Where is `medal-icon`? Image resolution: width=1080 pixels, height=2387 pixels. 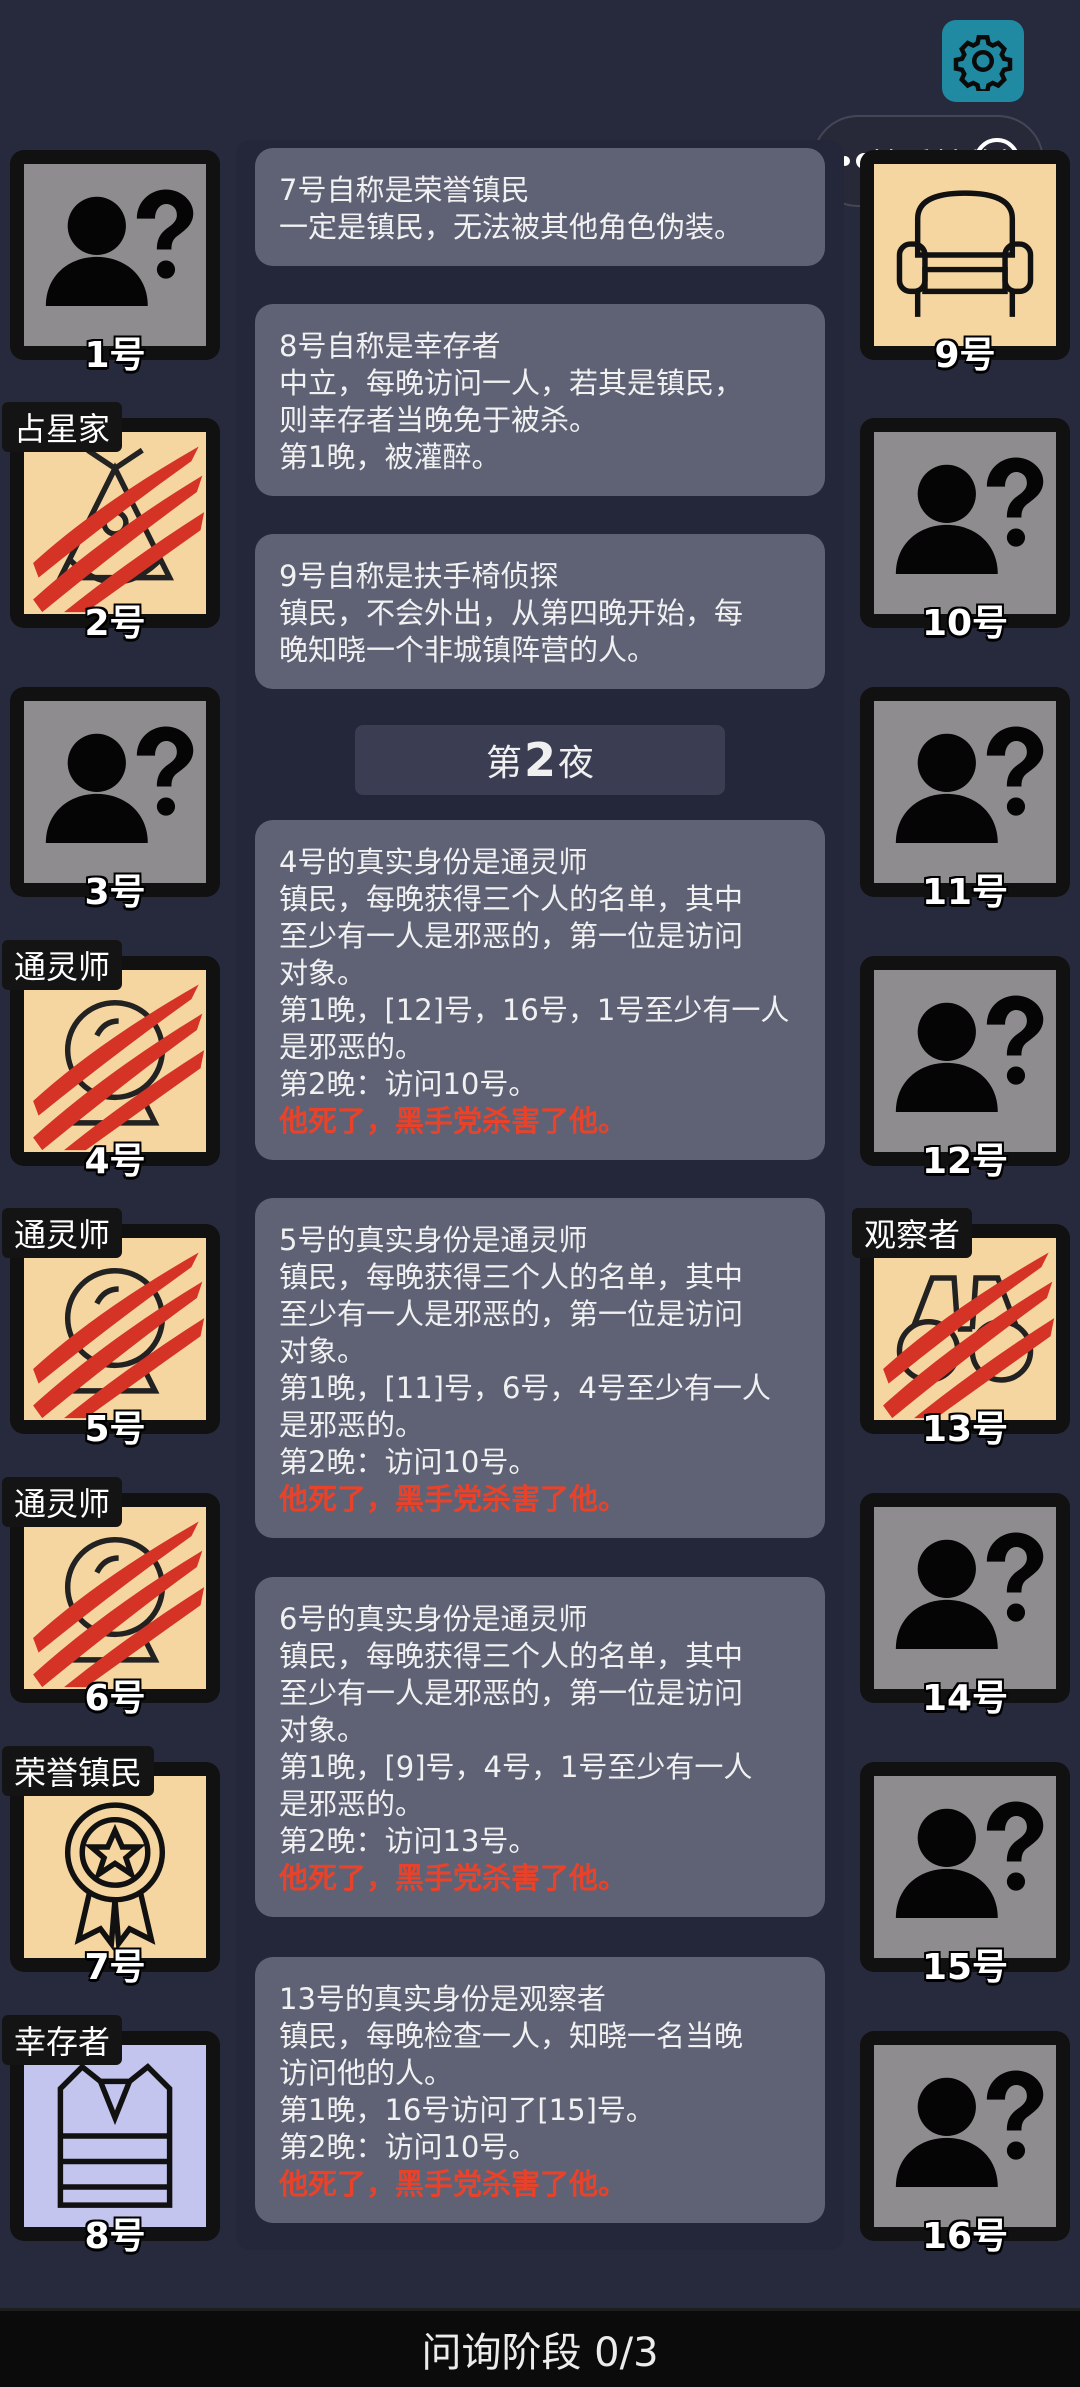
medal-icon is located at coordinates (115, 1867).